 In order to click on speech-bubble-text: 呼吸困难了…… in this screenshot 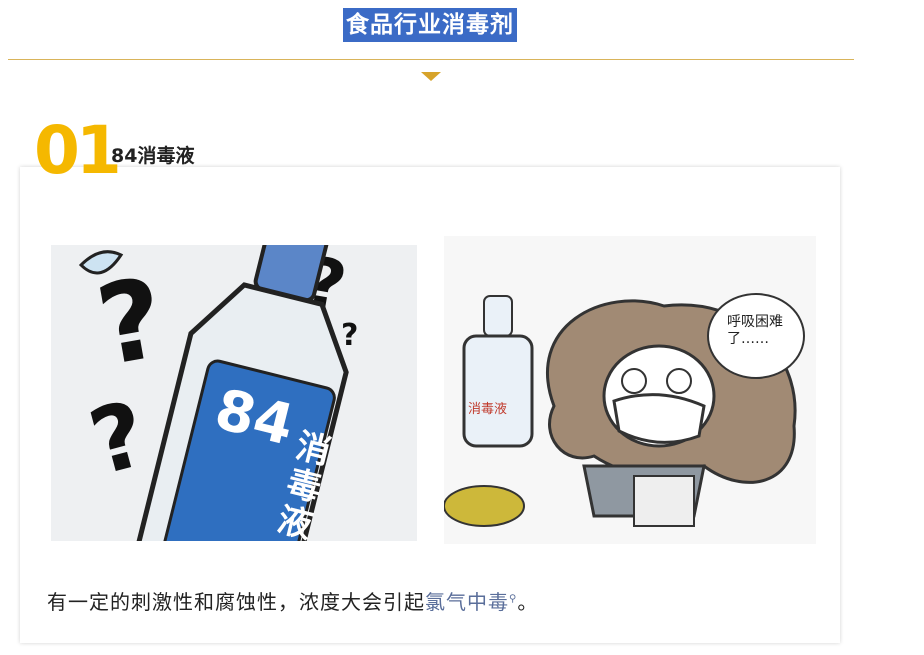, I will do `click(755, 330)`.